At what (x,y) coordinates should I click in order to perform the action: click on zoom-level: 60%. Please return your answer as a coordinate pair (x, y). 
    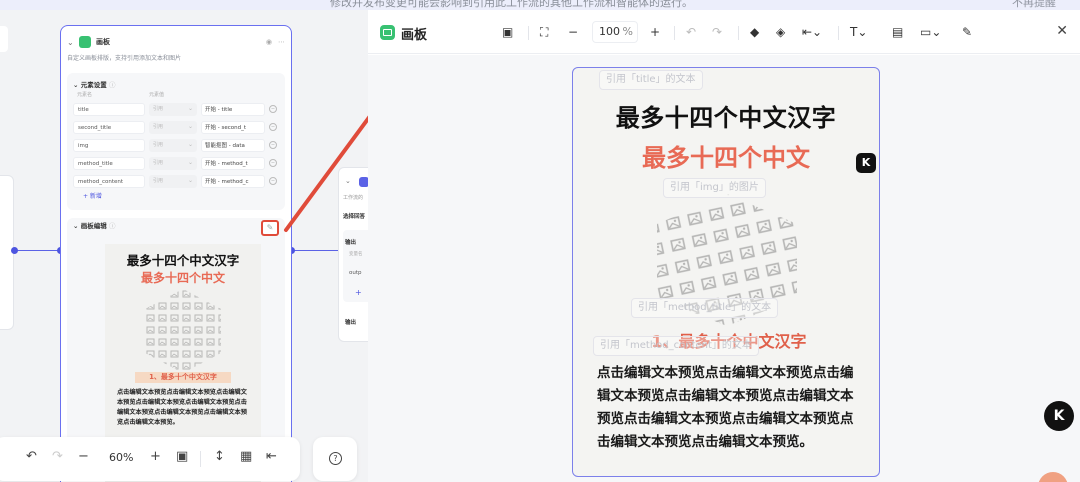
    Looking at the image, I should click on (121, 457).